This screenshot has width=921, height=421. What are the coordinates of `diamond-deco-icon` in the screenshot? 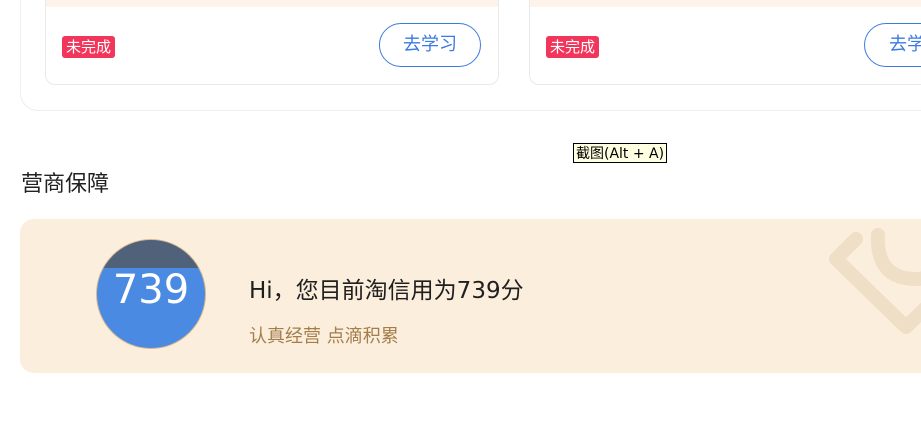 It's located at (875, 281).